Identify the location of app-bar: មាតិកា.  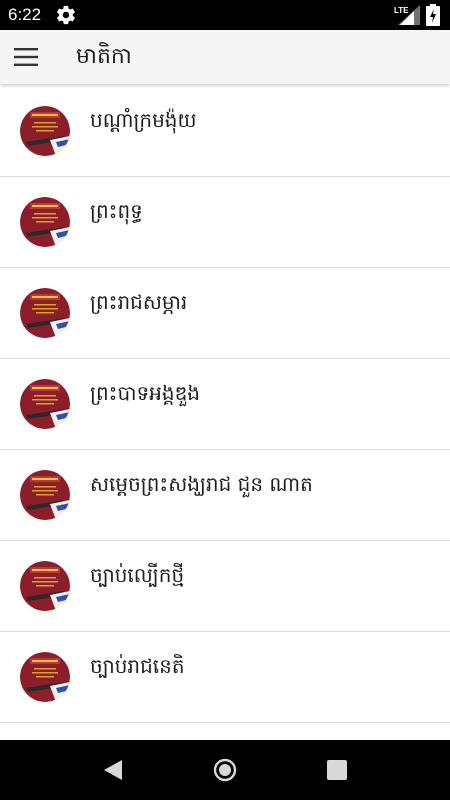
(225, 57).